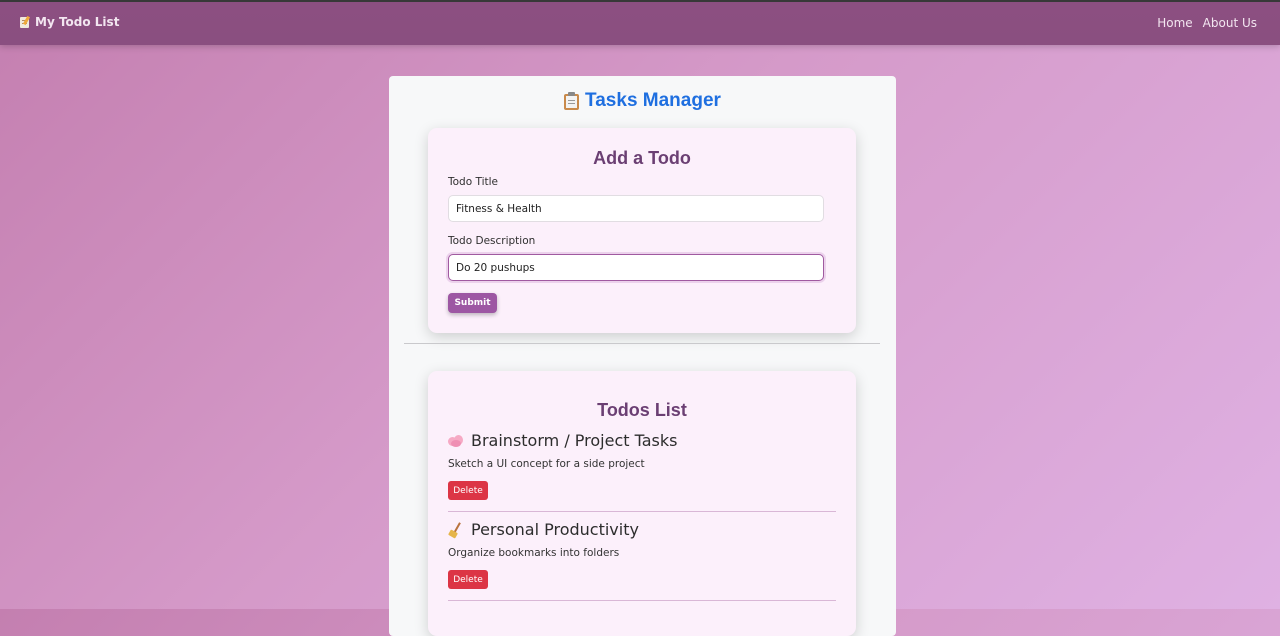 This screenshot has width=1280, height=636. Describe the element at coordinates (1230, 23) in the screenshot. I see `nav-link-about-us: About Us` at that location.